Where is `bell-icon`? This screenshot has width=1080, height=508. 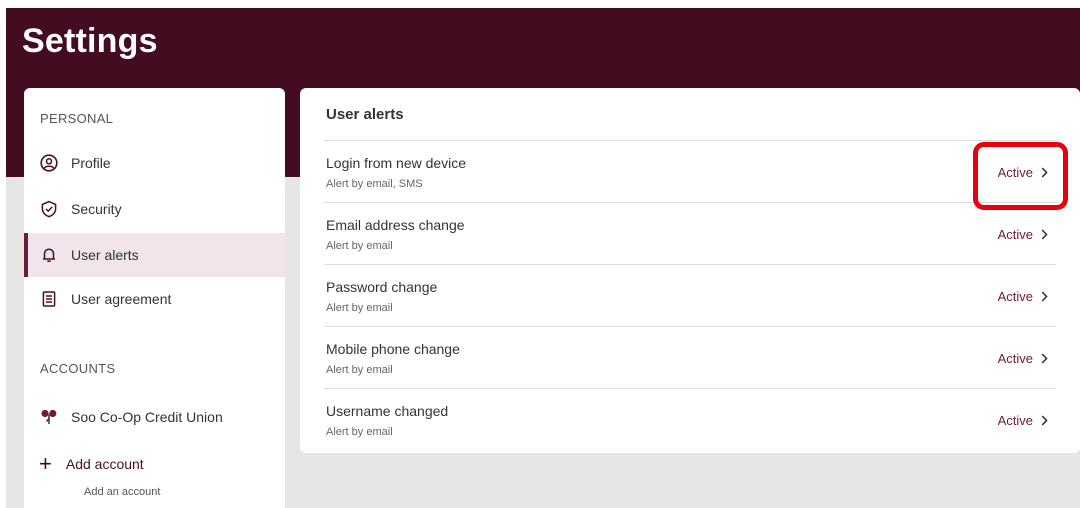 bell-icon is located at coordinates (49, 255).